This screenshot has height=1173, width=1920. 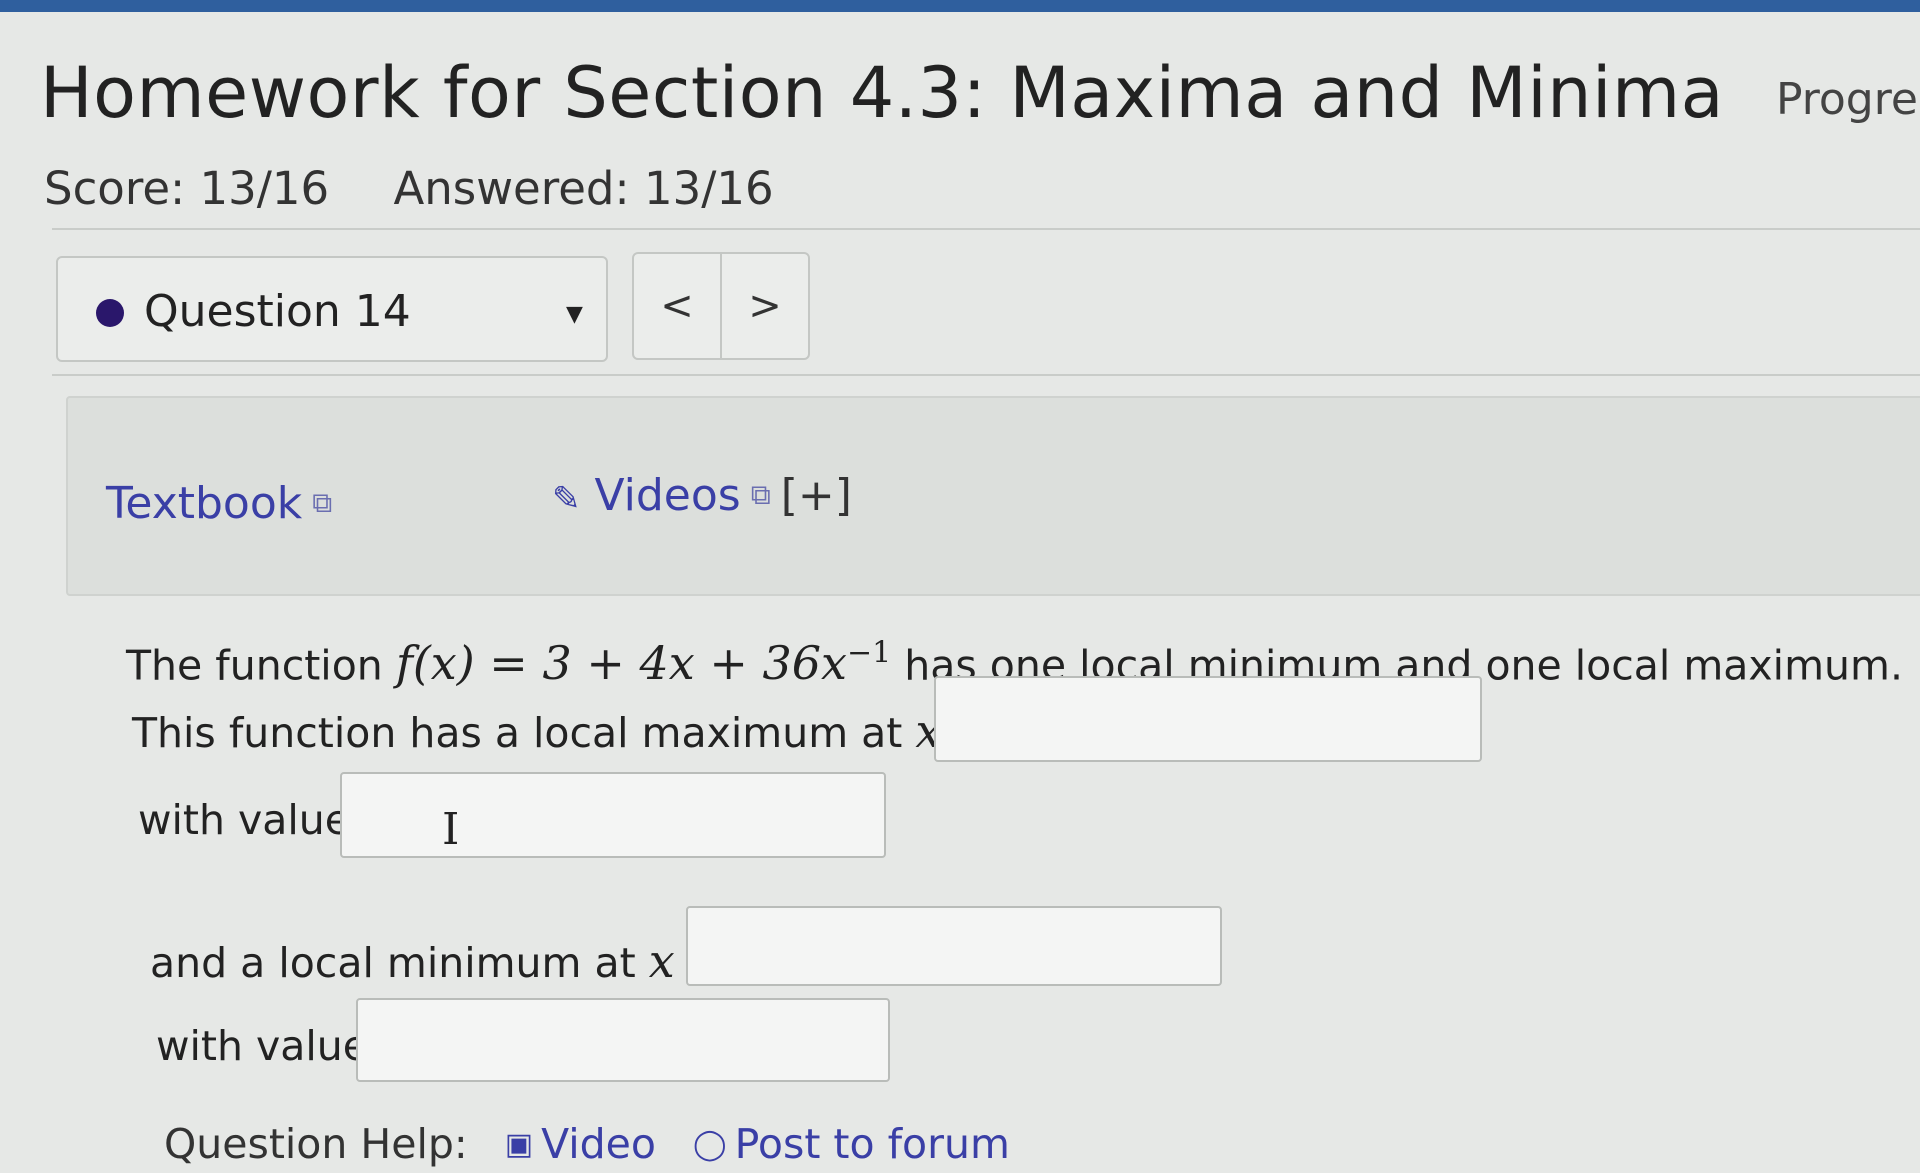 What do you see at coordinates (710, 1144) in the screenshot?
I see `chat-bubble-icon: ◯` at bounding box center [710, 1144].